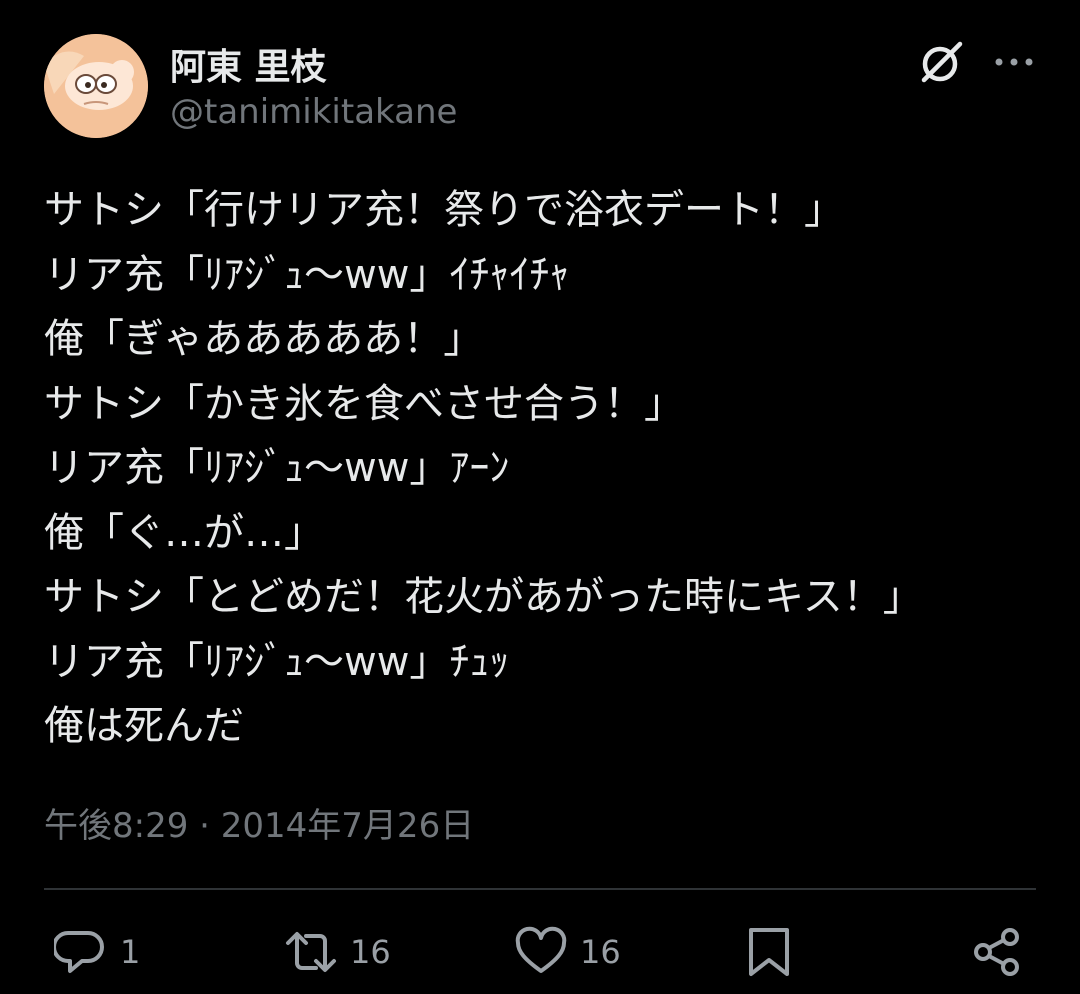 This screenshot has height=994, width=1080. What do you see at coordinates (600, 952) in the screenshot?
I see `like-count: 16` at bounding box center [600, 952].